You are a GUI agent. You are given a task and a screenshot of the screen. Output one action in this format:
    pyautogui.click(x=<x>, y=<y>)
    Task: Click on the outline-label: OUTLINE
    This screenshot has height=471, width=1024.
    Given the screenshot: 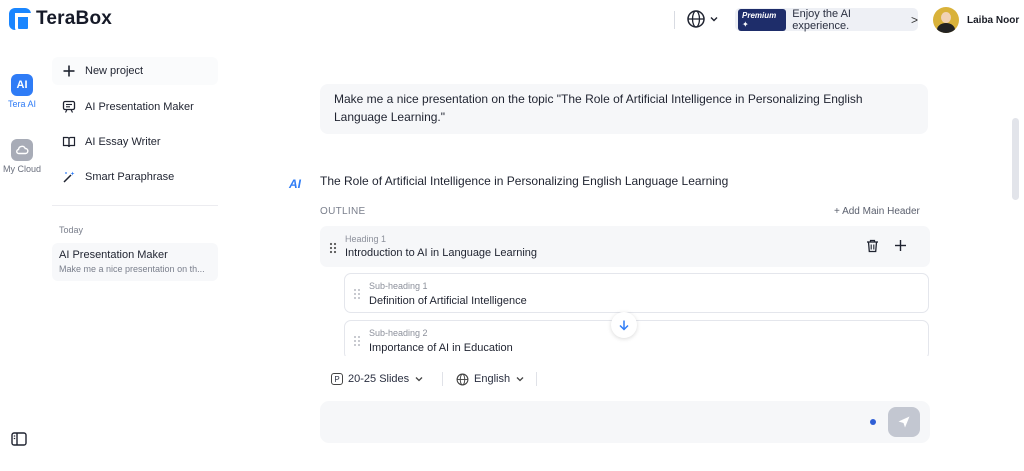 What is the action you would take?
    pyautogui.click(x=343, y=211)
    